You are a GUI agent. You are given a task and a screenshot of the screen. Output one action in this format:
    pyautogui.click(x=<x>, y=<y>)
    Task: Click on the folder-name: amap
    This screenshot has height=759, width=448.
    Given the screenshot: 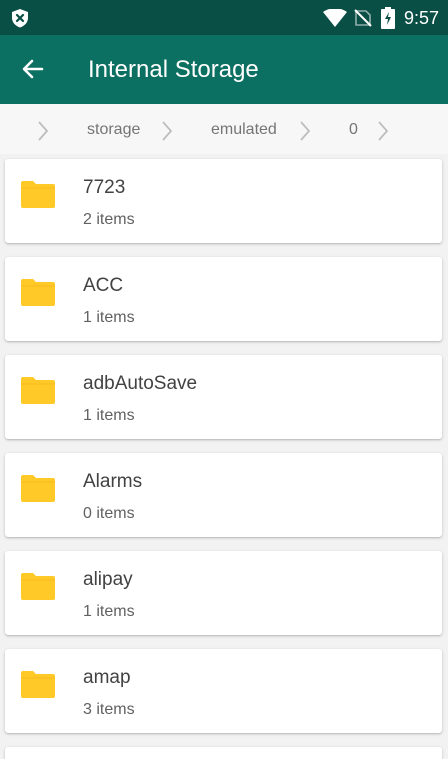 What is the action you would take?
    pyautogui.click(x=107, y=677)
    